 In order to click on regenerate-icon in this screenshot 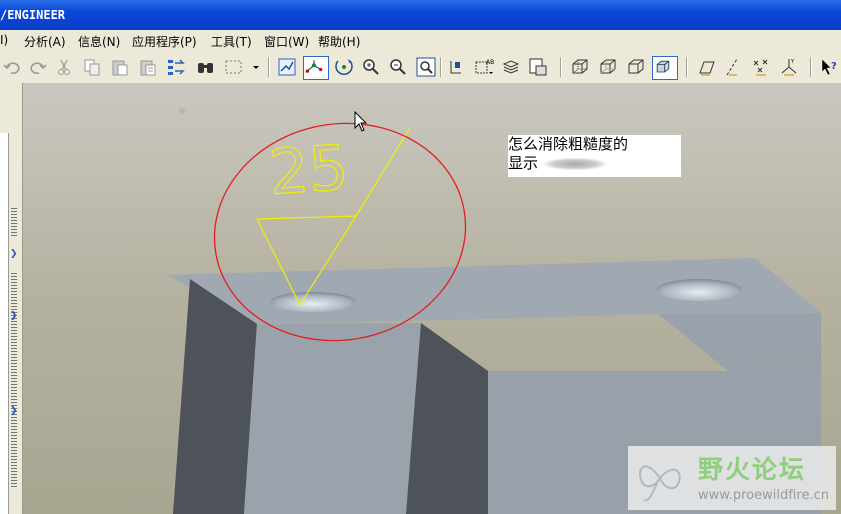, I will do `click(176, 67)`.